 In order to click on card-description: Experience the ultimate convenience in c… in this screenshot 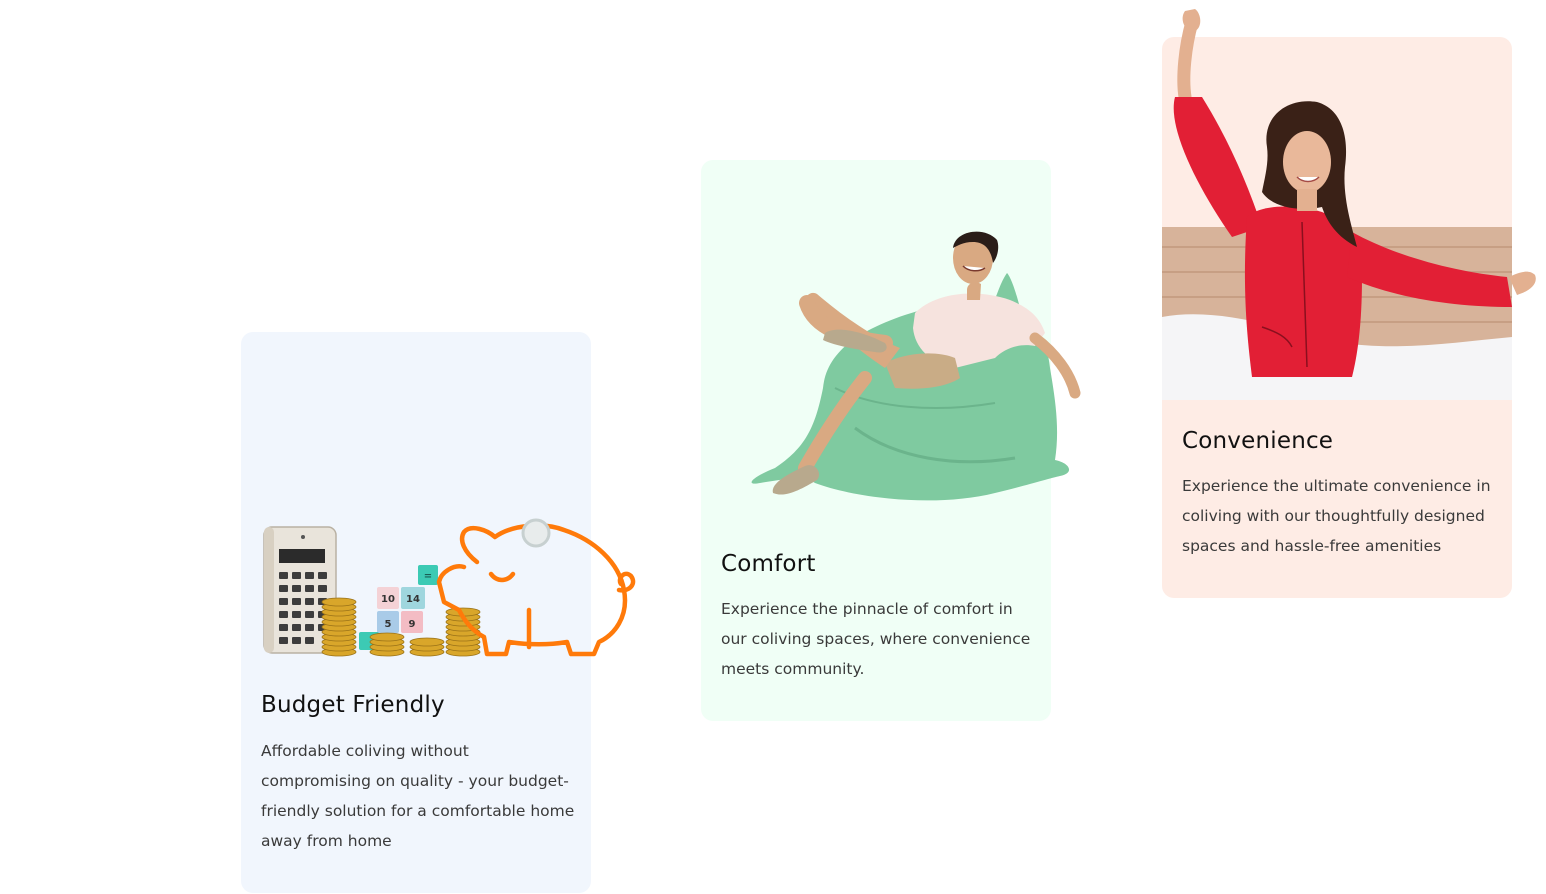, I will do `click(1336, 516)`.